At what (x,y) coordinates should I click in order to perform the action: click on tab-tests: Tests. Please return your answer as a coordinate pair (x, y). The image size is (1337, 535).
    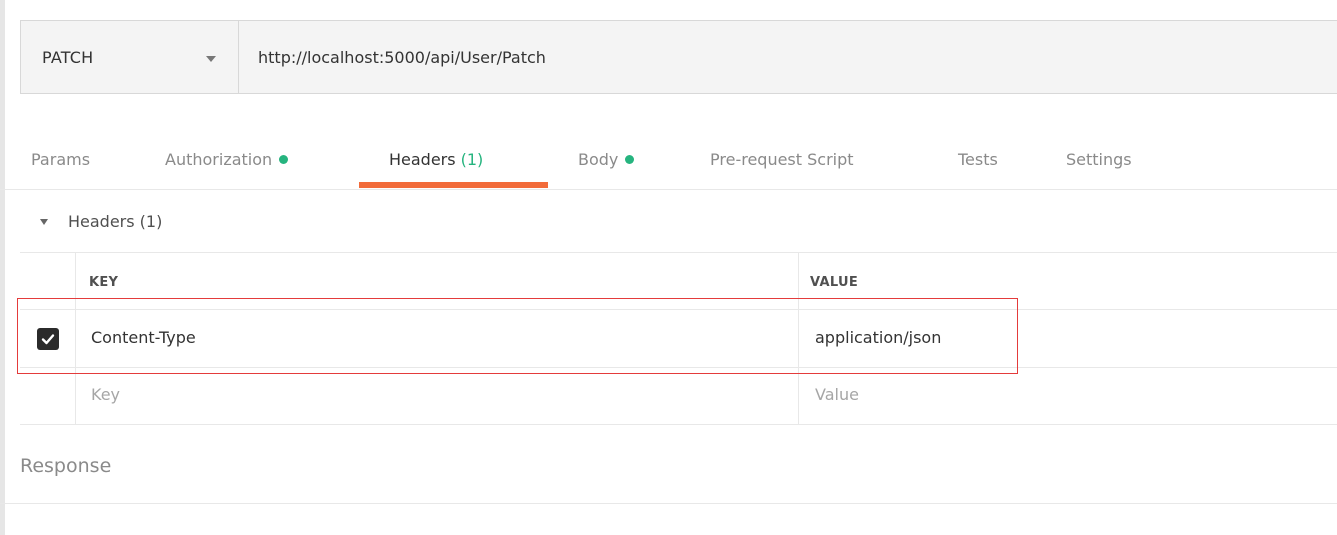
    Looking at the image, I should click on (978, 159).